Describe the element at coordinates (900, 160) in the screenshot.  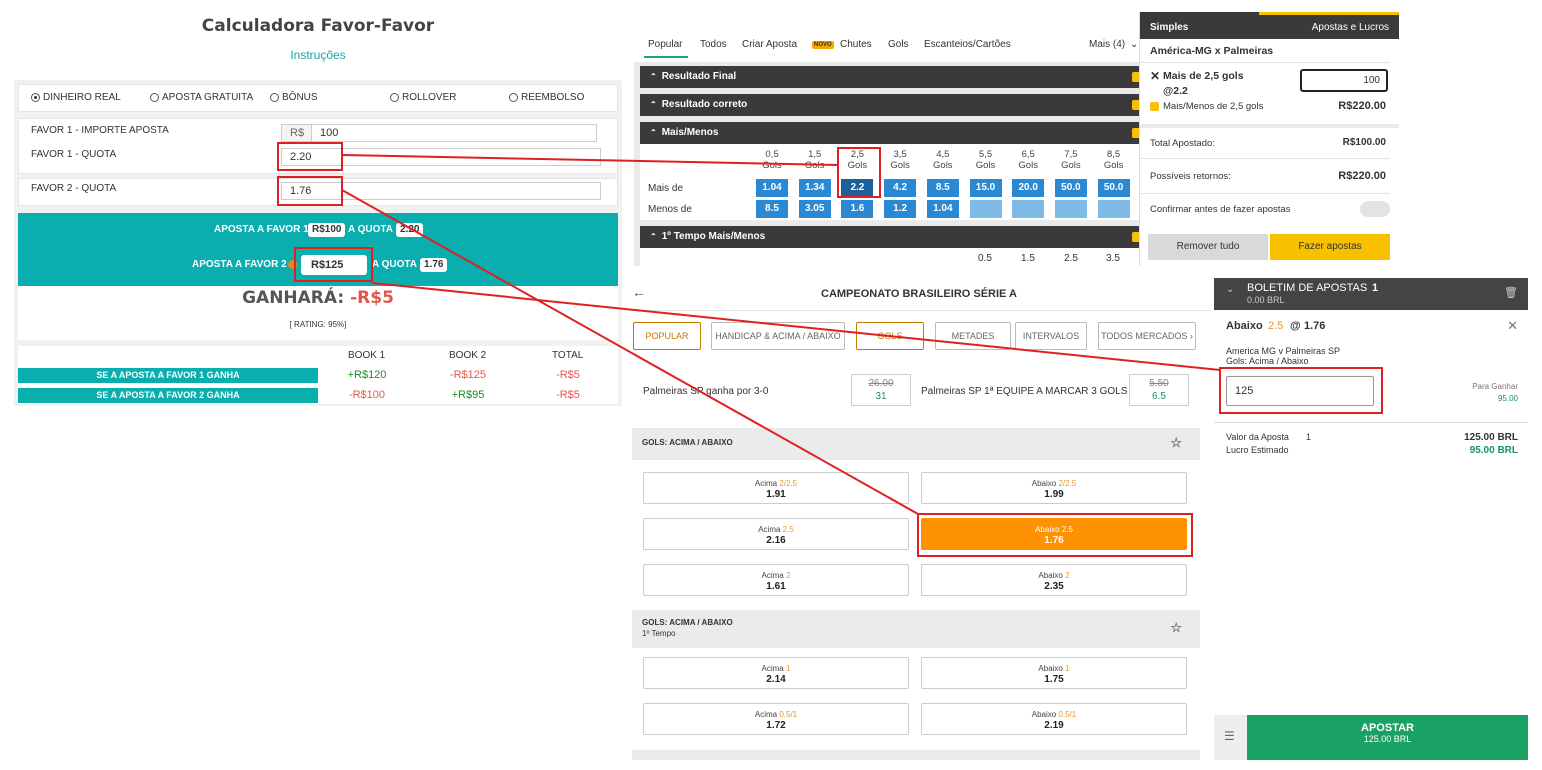
I see `goal-header: 3,5 Gols` at that location.